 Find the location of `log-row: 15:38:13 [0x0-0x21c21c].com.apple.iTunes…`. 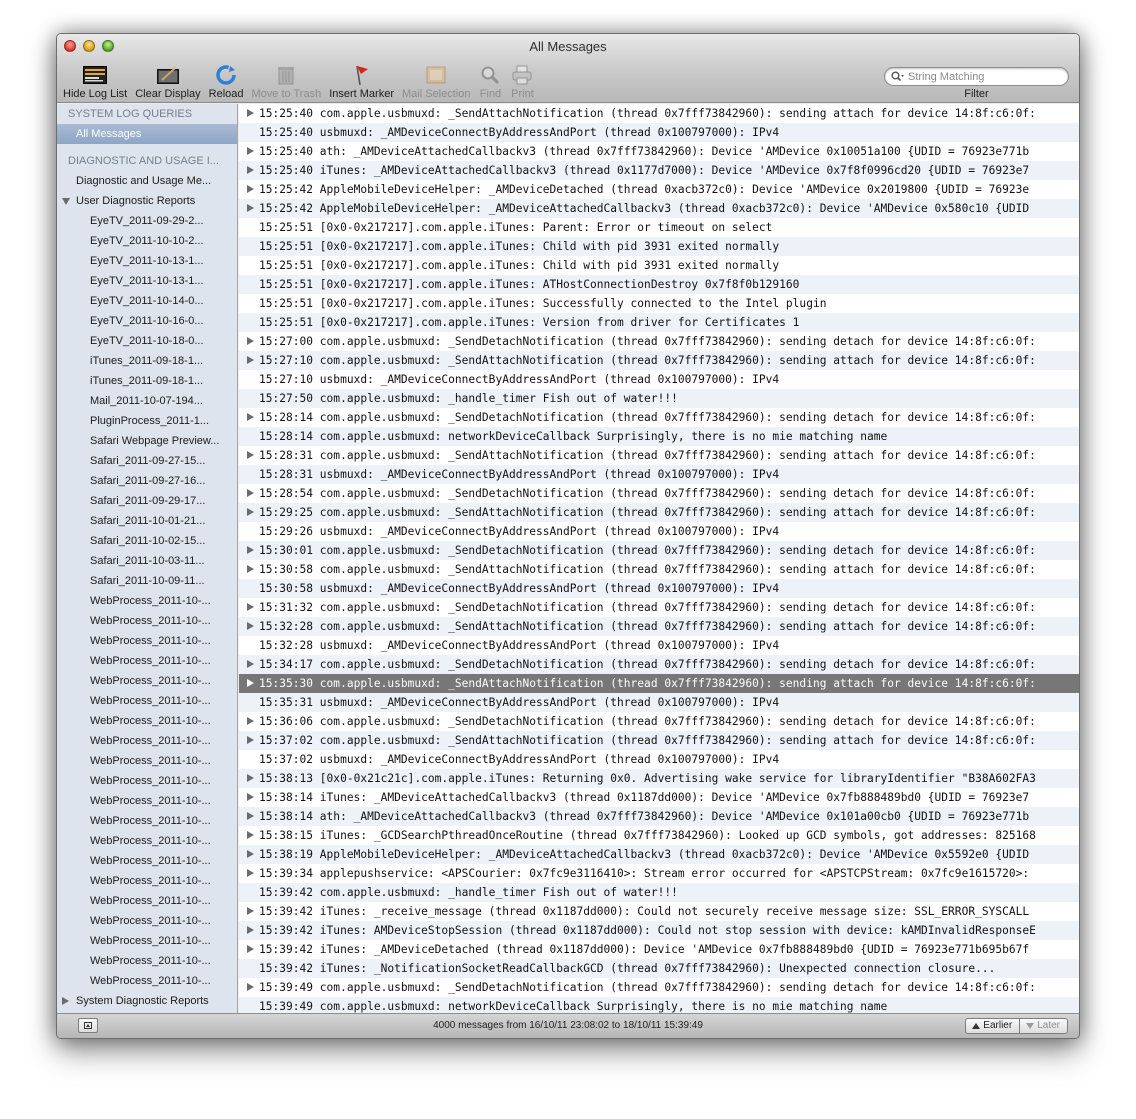

log-row: 15:38:13 [0x0-0x21c21c].com.apple.iTunes… is located at coordinates (659, 778).